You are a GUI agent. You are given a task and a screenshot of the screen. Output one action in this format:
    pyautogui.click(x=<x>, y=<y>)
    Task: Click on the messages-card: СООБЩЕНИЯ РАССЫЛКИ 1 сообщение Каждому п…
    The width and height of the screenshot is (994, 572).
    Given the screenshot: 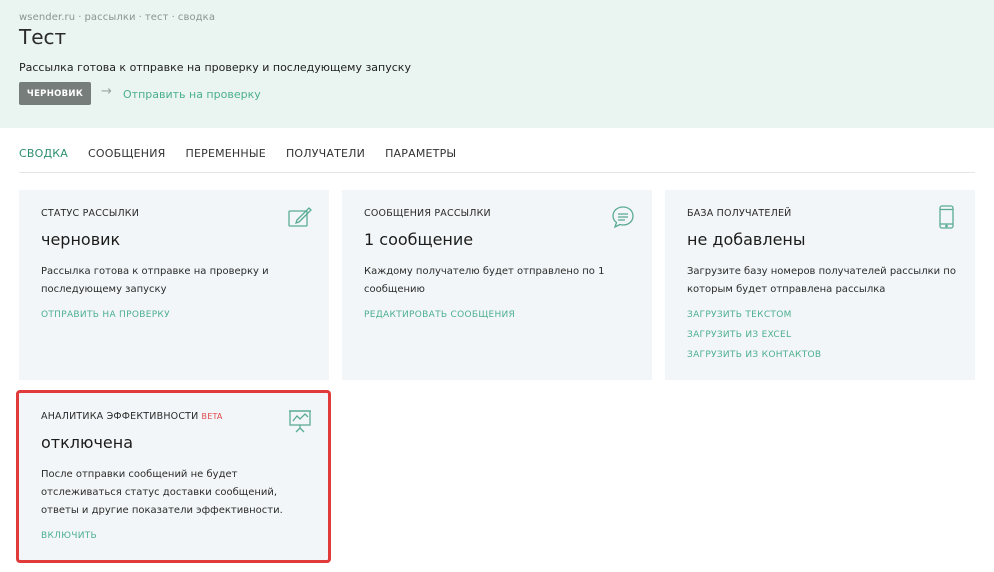 What is the action you would take?
    pyautogui.click(x=497, y=285)
    